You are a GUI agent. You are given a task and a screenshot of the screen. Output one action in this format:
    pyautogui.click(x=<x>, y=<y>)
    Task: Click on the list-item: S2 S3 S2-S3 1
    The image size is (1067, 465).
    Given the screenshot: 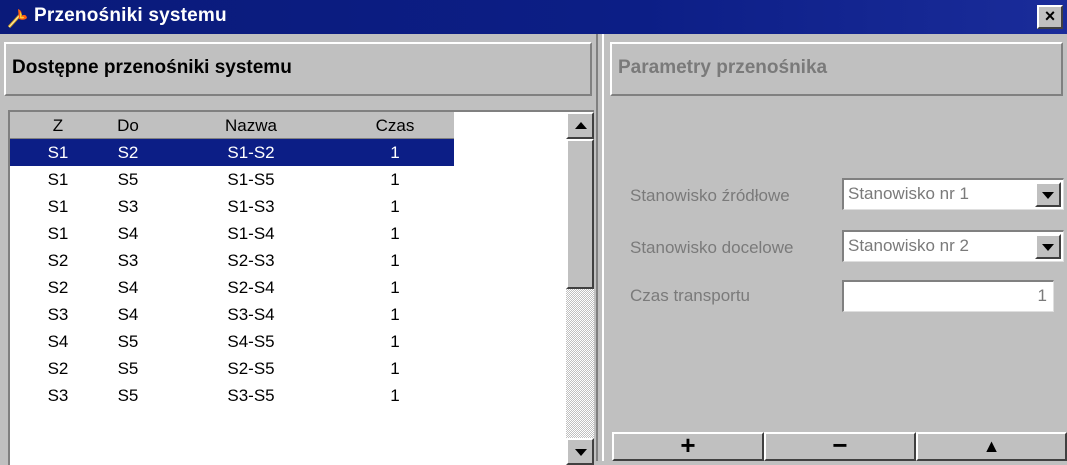 What is the action you would take?
    pyautogui.click(x=232, y=260)
    